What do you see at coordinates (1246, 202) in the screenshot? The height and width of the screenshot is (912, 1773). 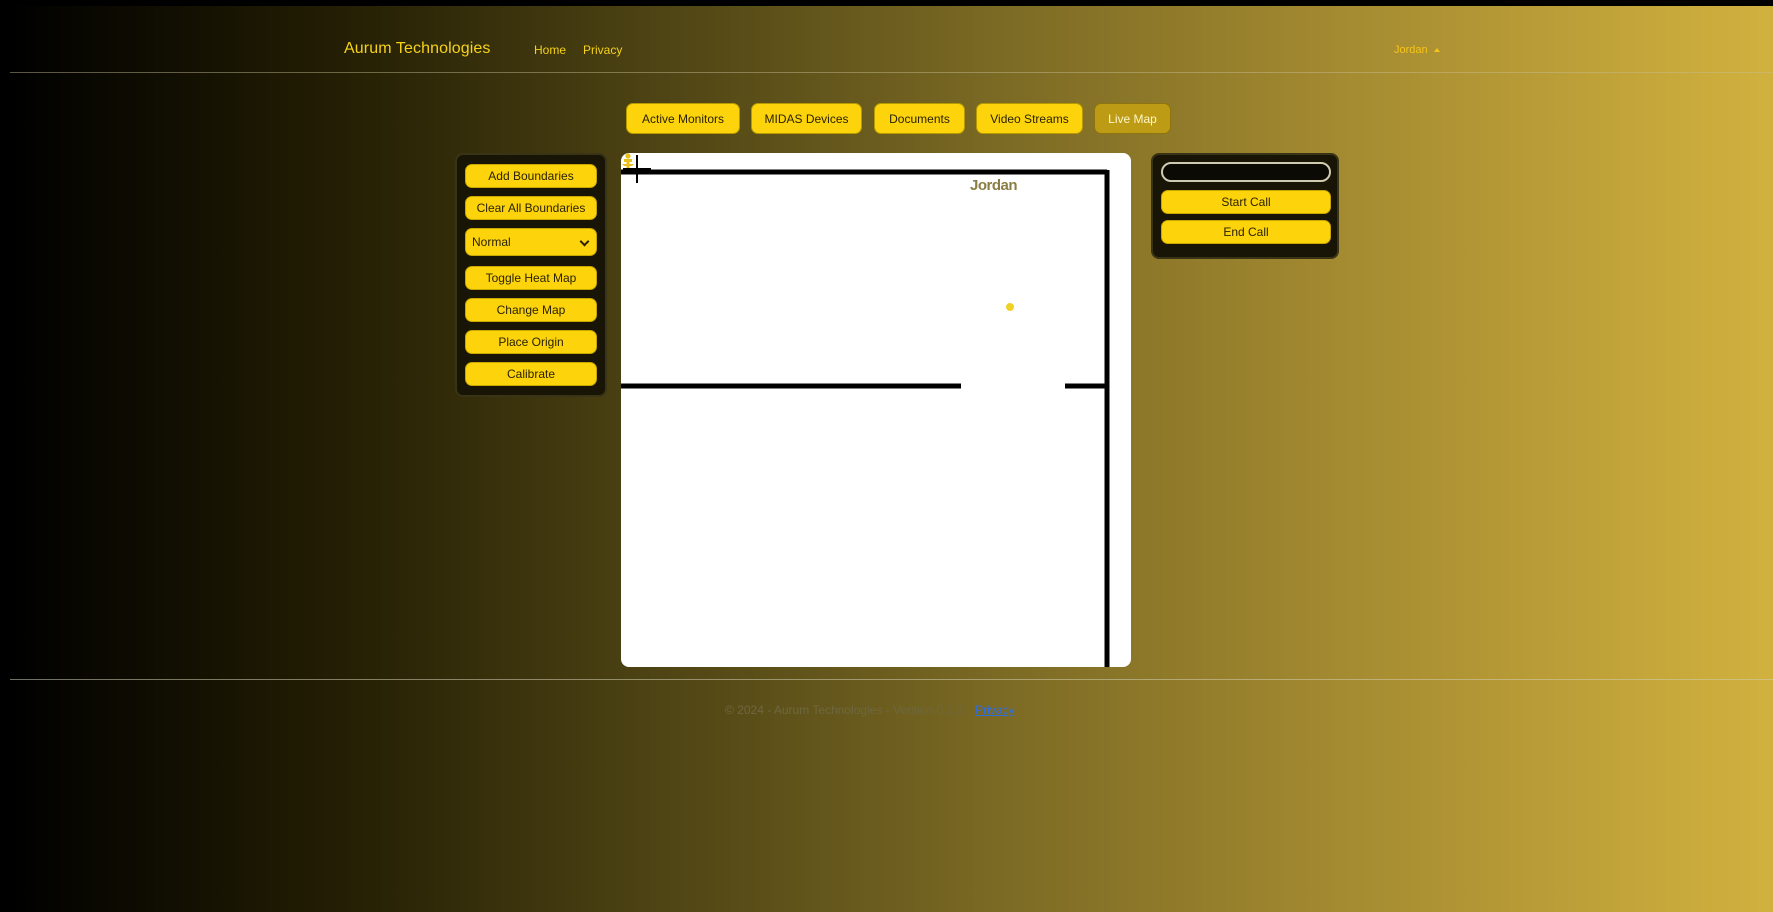 I see `start-call-button: Start Call` at bounding box center [1246, 202].